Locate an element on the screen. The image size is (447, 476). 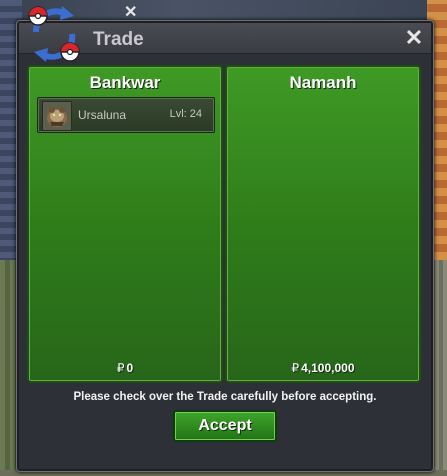
player-name-left: Bankwar is located at coordinates (125, 82).